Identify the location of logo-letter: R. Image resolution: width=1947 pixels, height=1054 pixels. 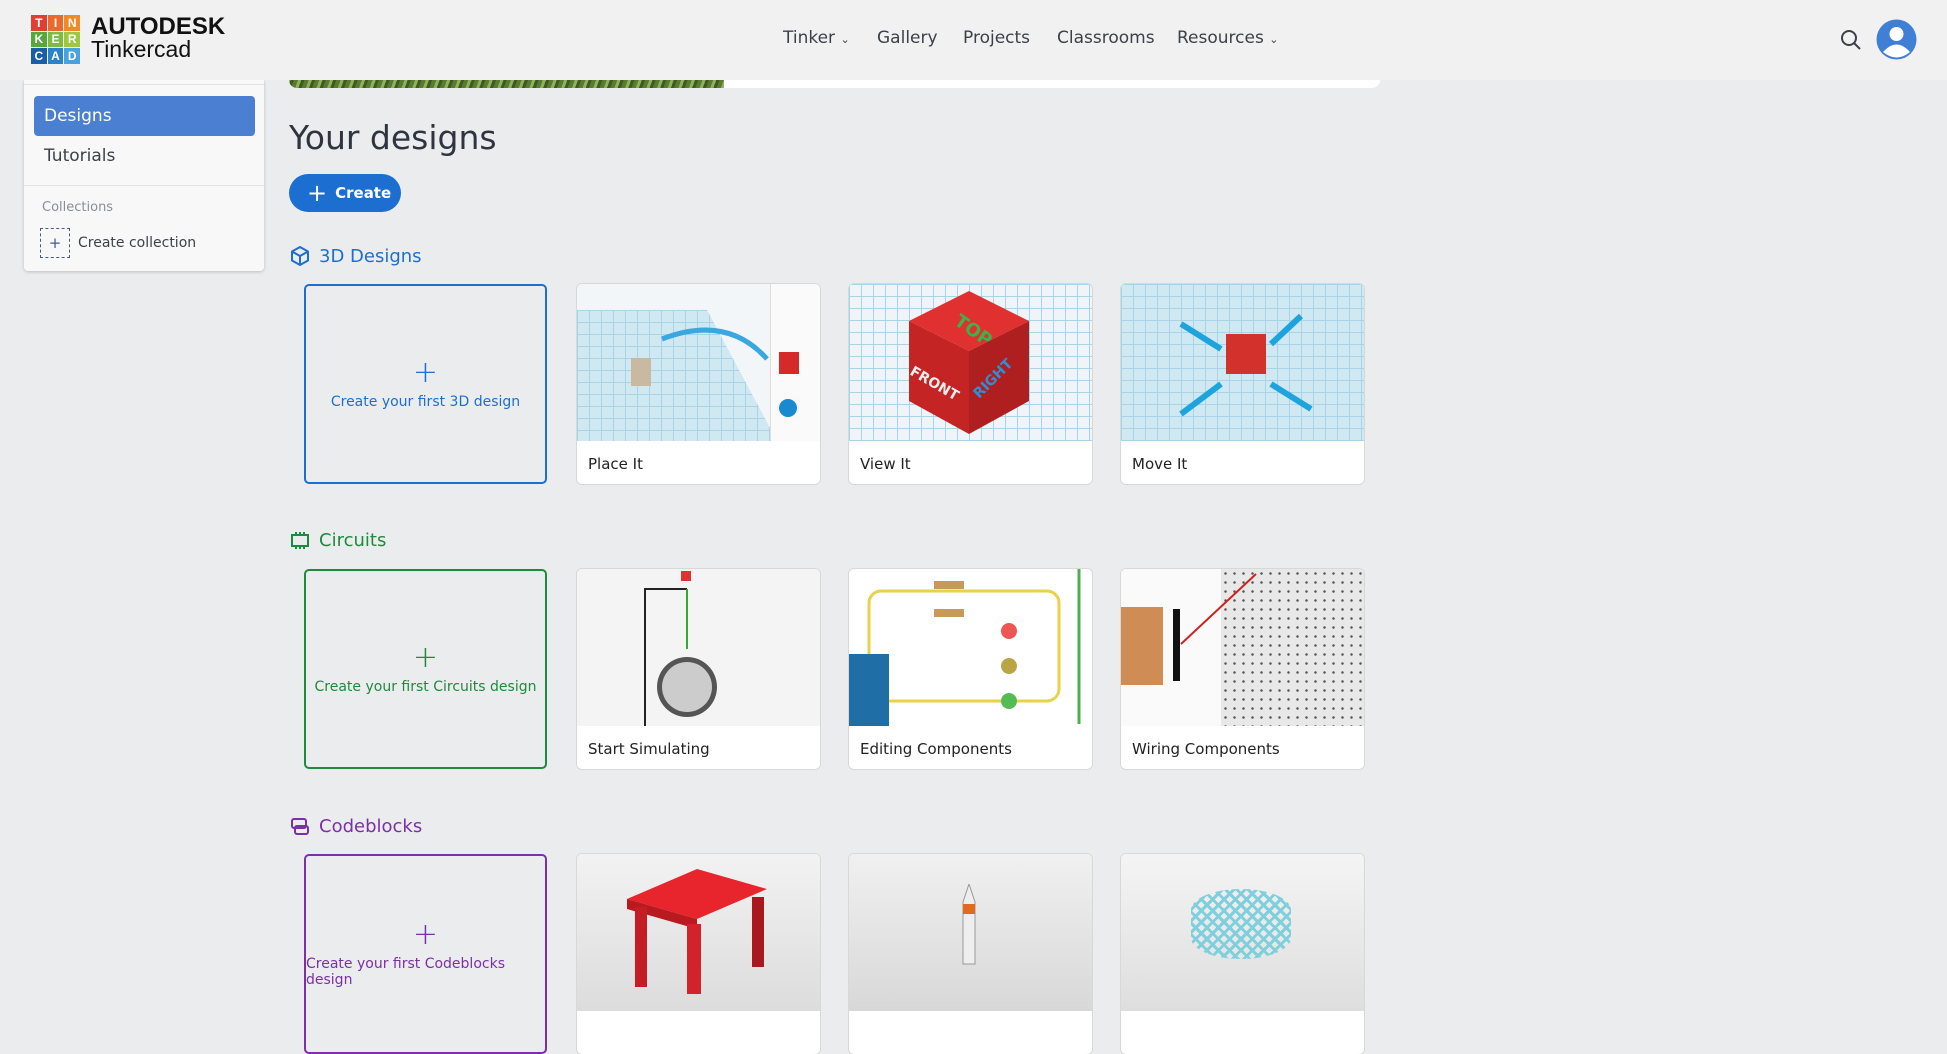
(72, 39).